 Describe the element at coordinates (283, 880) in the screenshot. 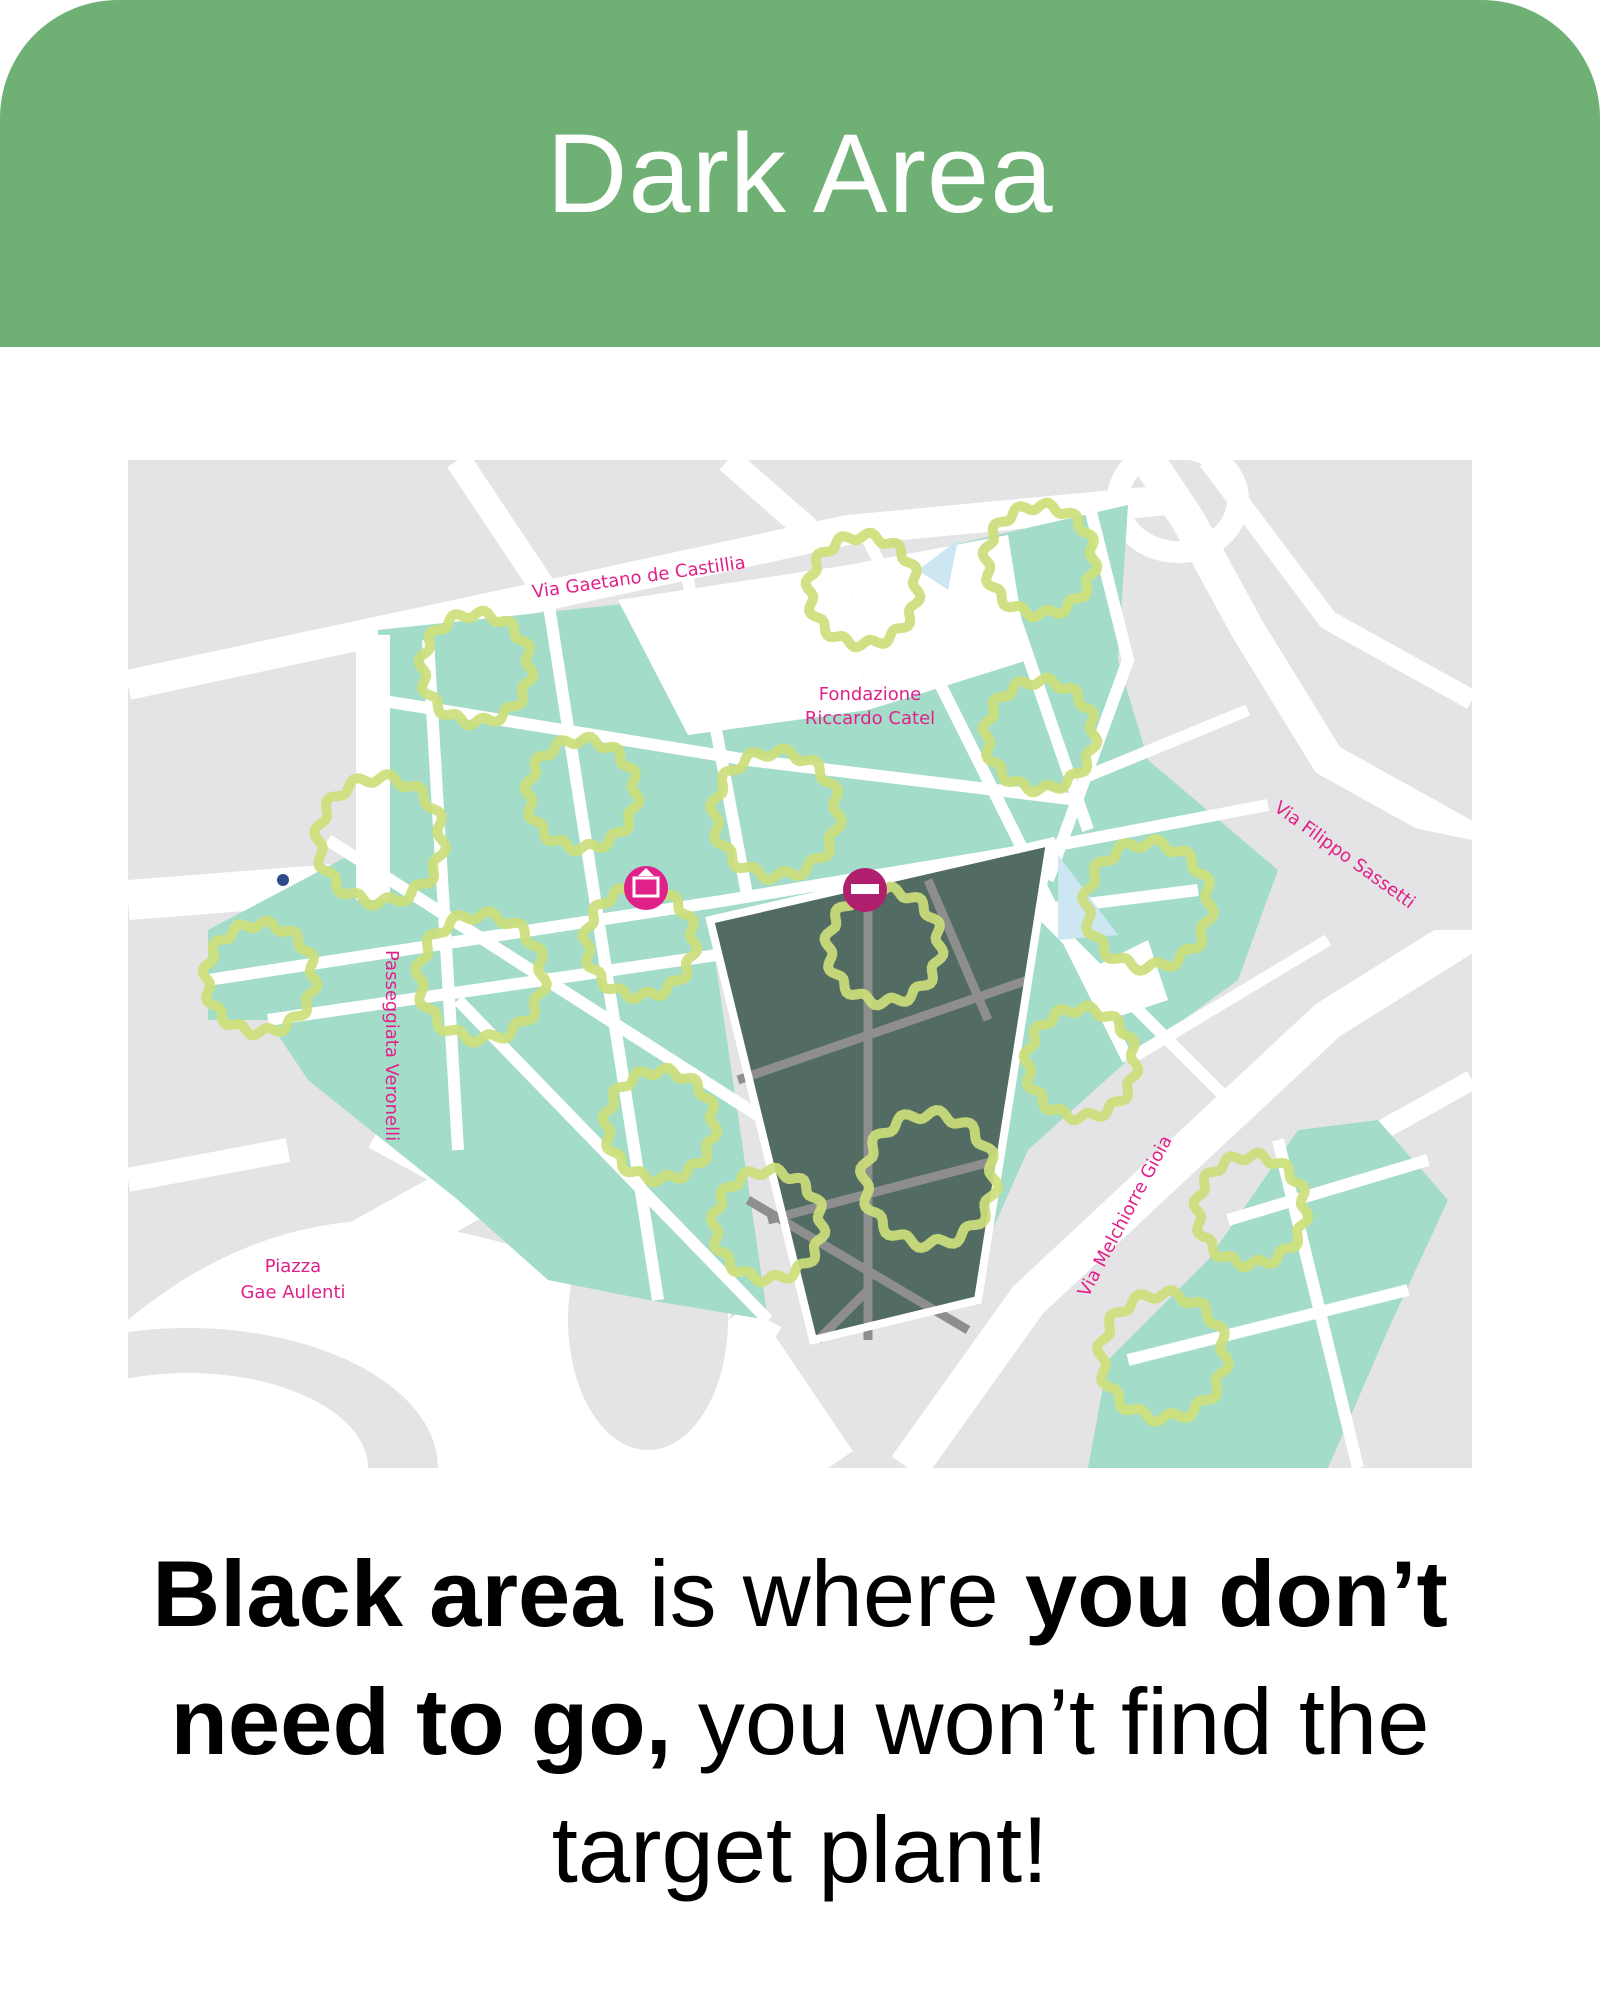

I see `location-dot` at that location.